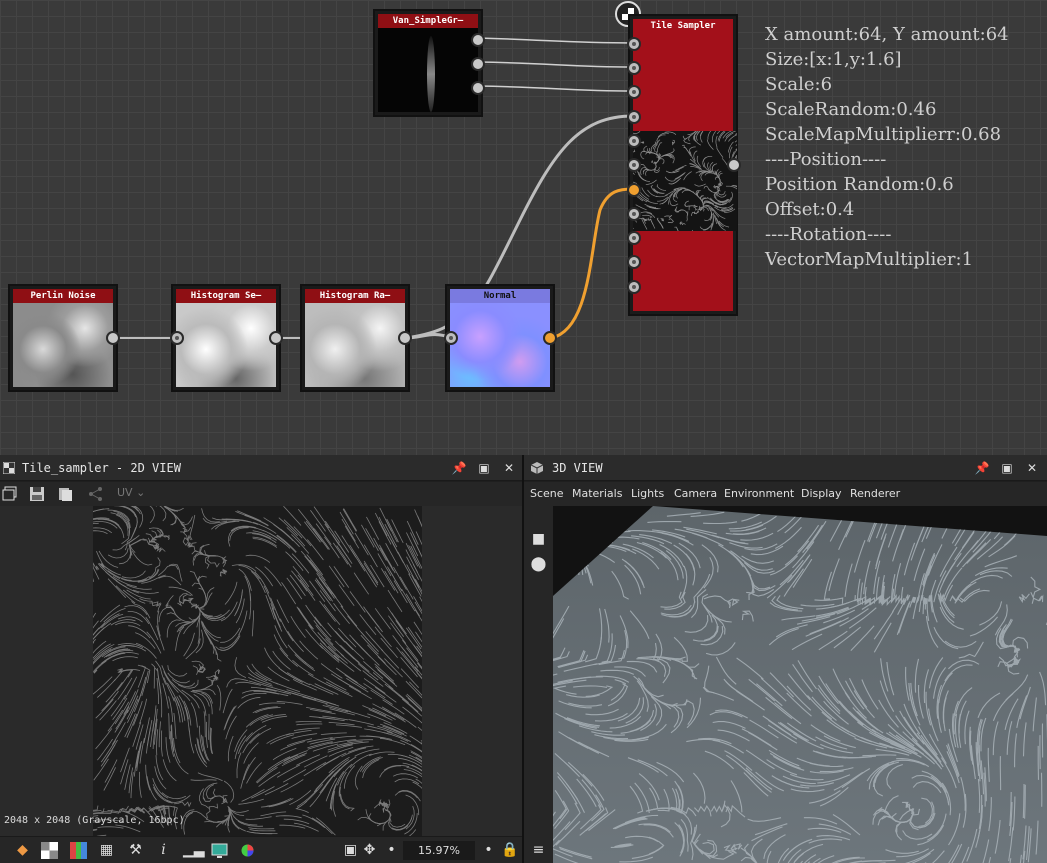  Describe the element at coordinates (247, 850) in the screenshot. I see `color-wheel-icon` at that location.